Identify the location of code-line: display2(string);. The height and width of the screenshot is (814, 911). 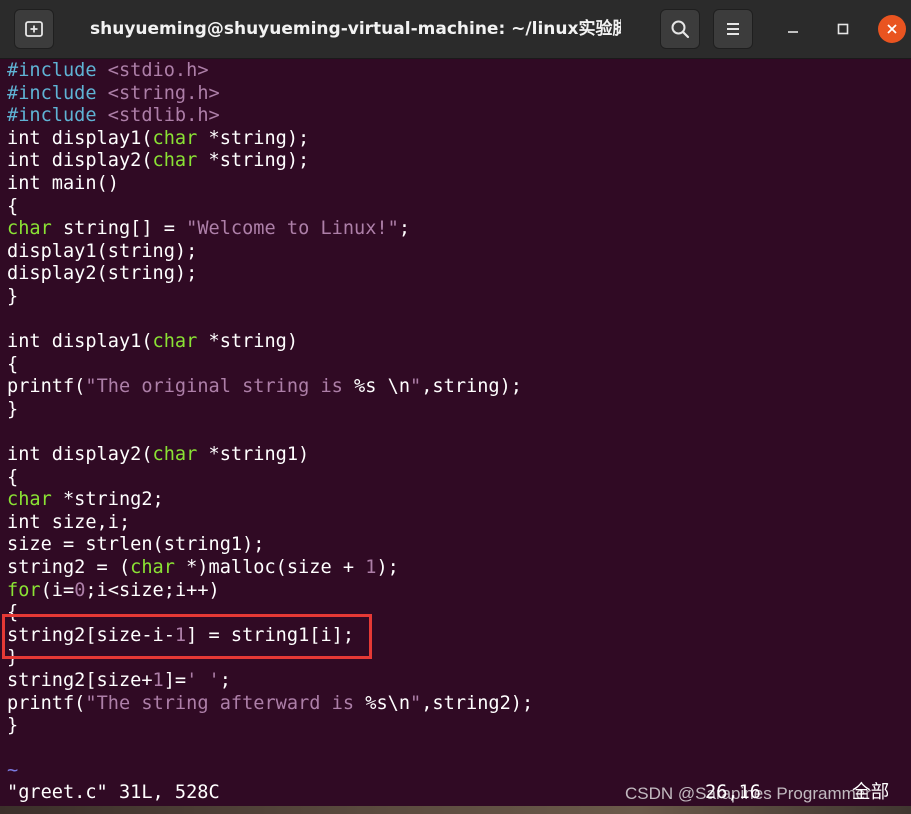
(457, 274).